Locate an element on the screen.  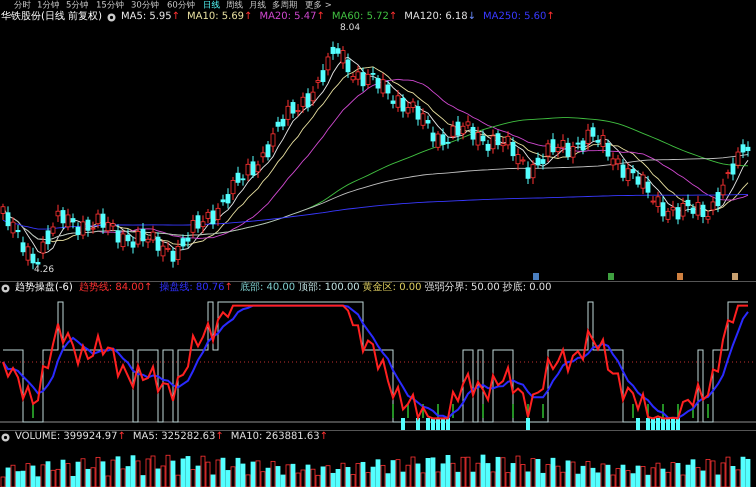
indicator-name: 趋势操盘(-6) is located at coordinates (44, 288).